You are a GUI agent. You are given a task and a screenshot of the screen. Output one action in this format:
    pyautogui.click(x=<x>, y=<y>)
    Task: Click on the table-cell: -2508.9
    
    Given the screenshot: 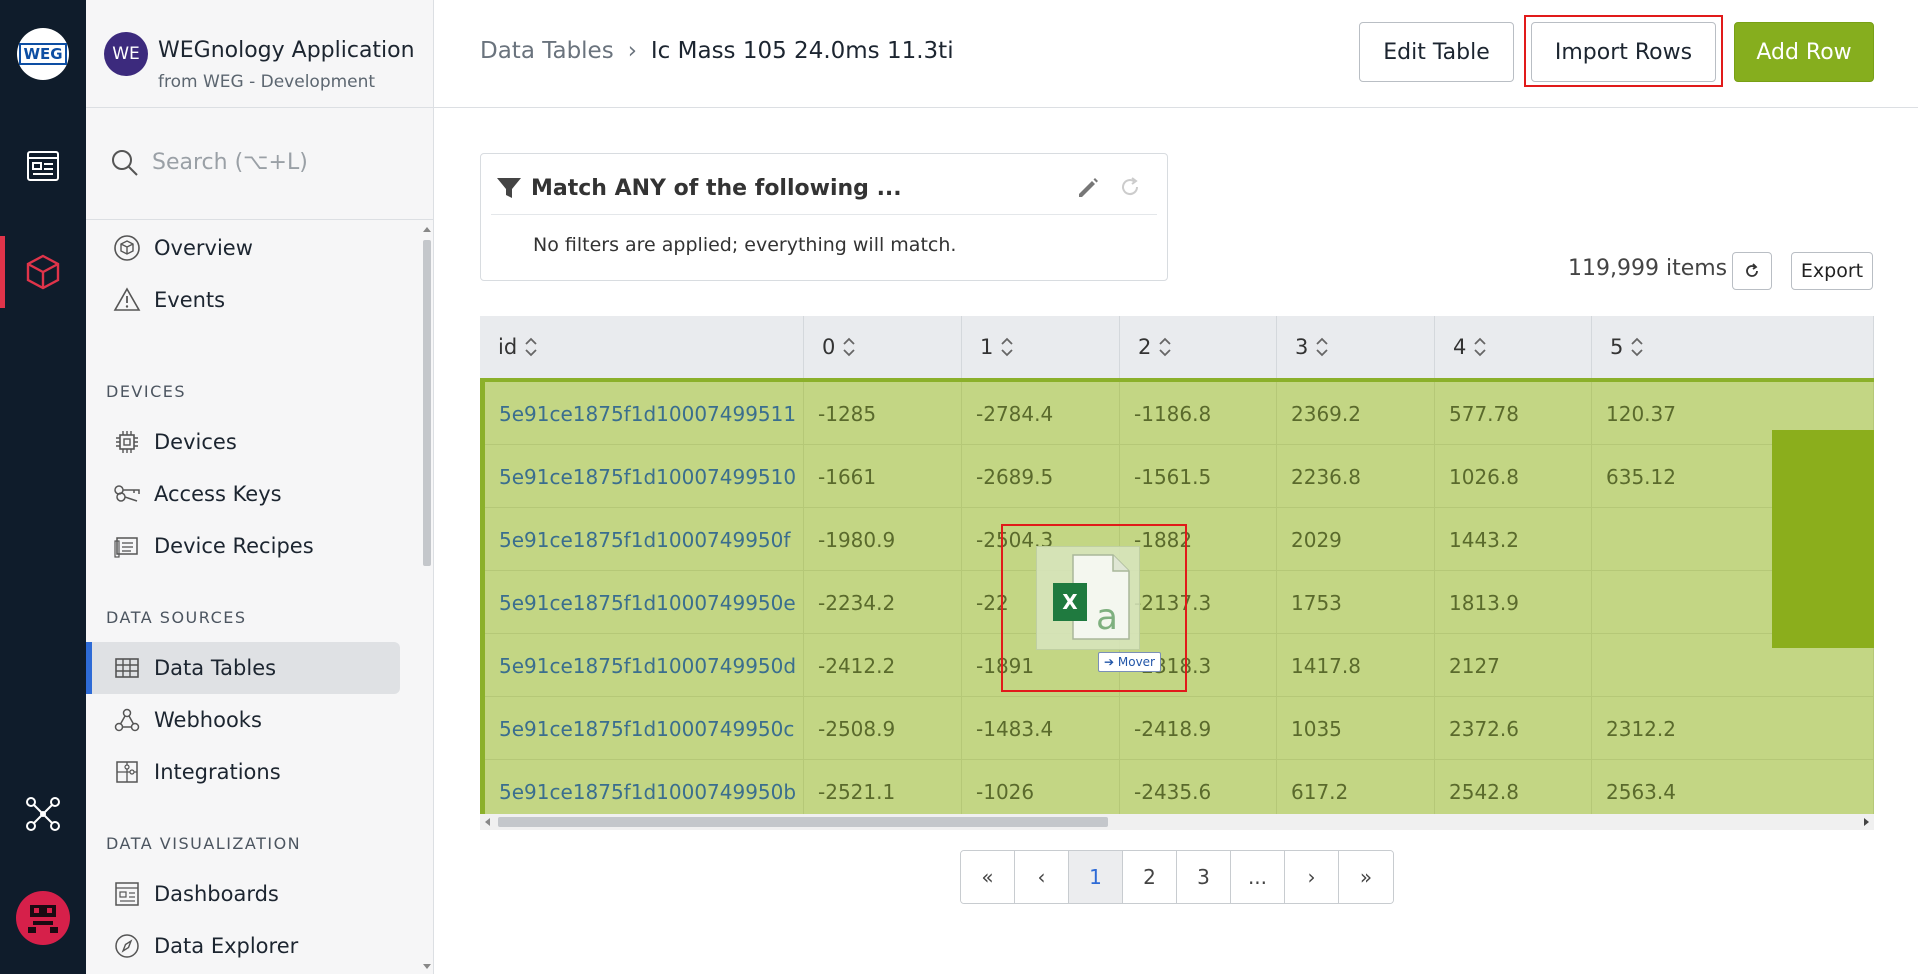 What is the action you would take?
    pyautogui.click(x=883, y=728)
    